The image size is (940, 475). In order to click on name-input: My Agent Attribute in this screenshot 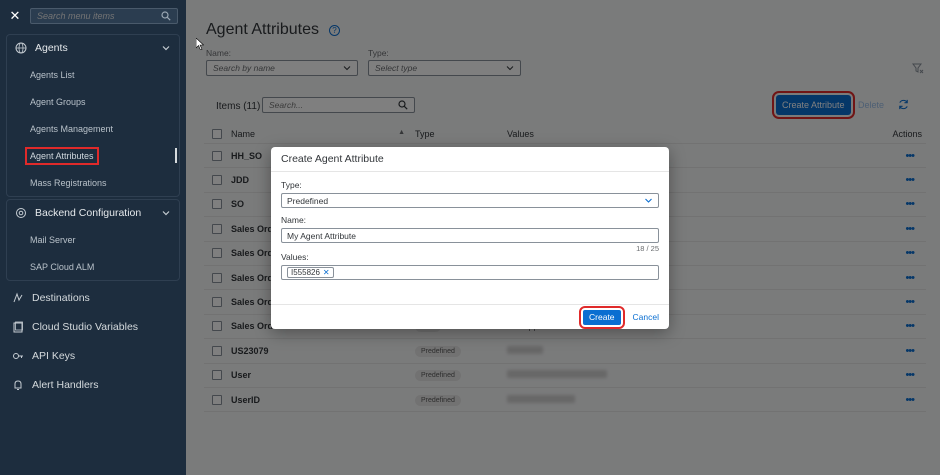, I will do `click(470, 235)`.